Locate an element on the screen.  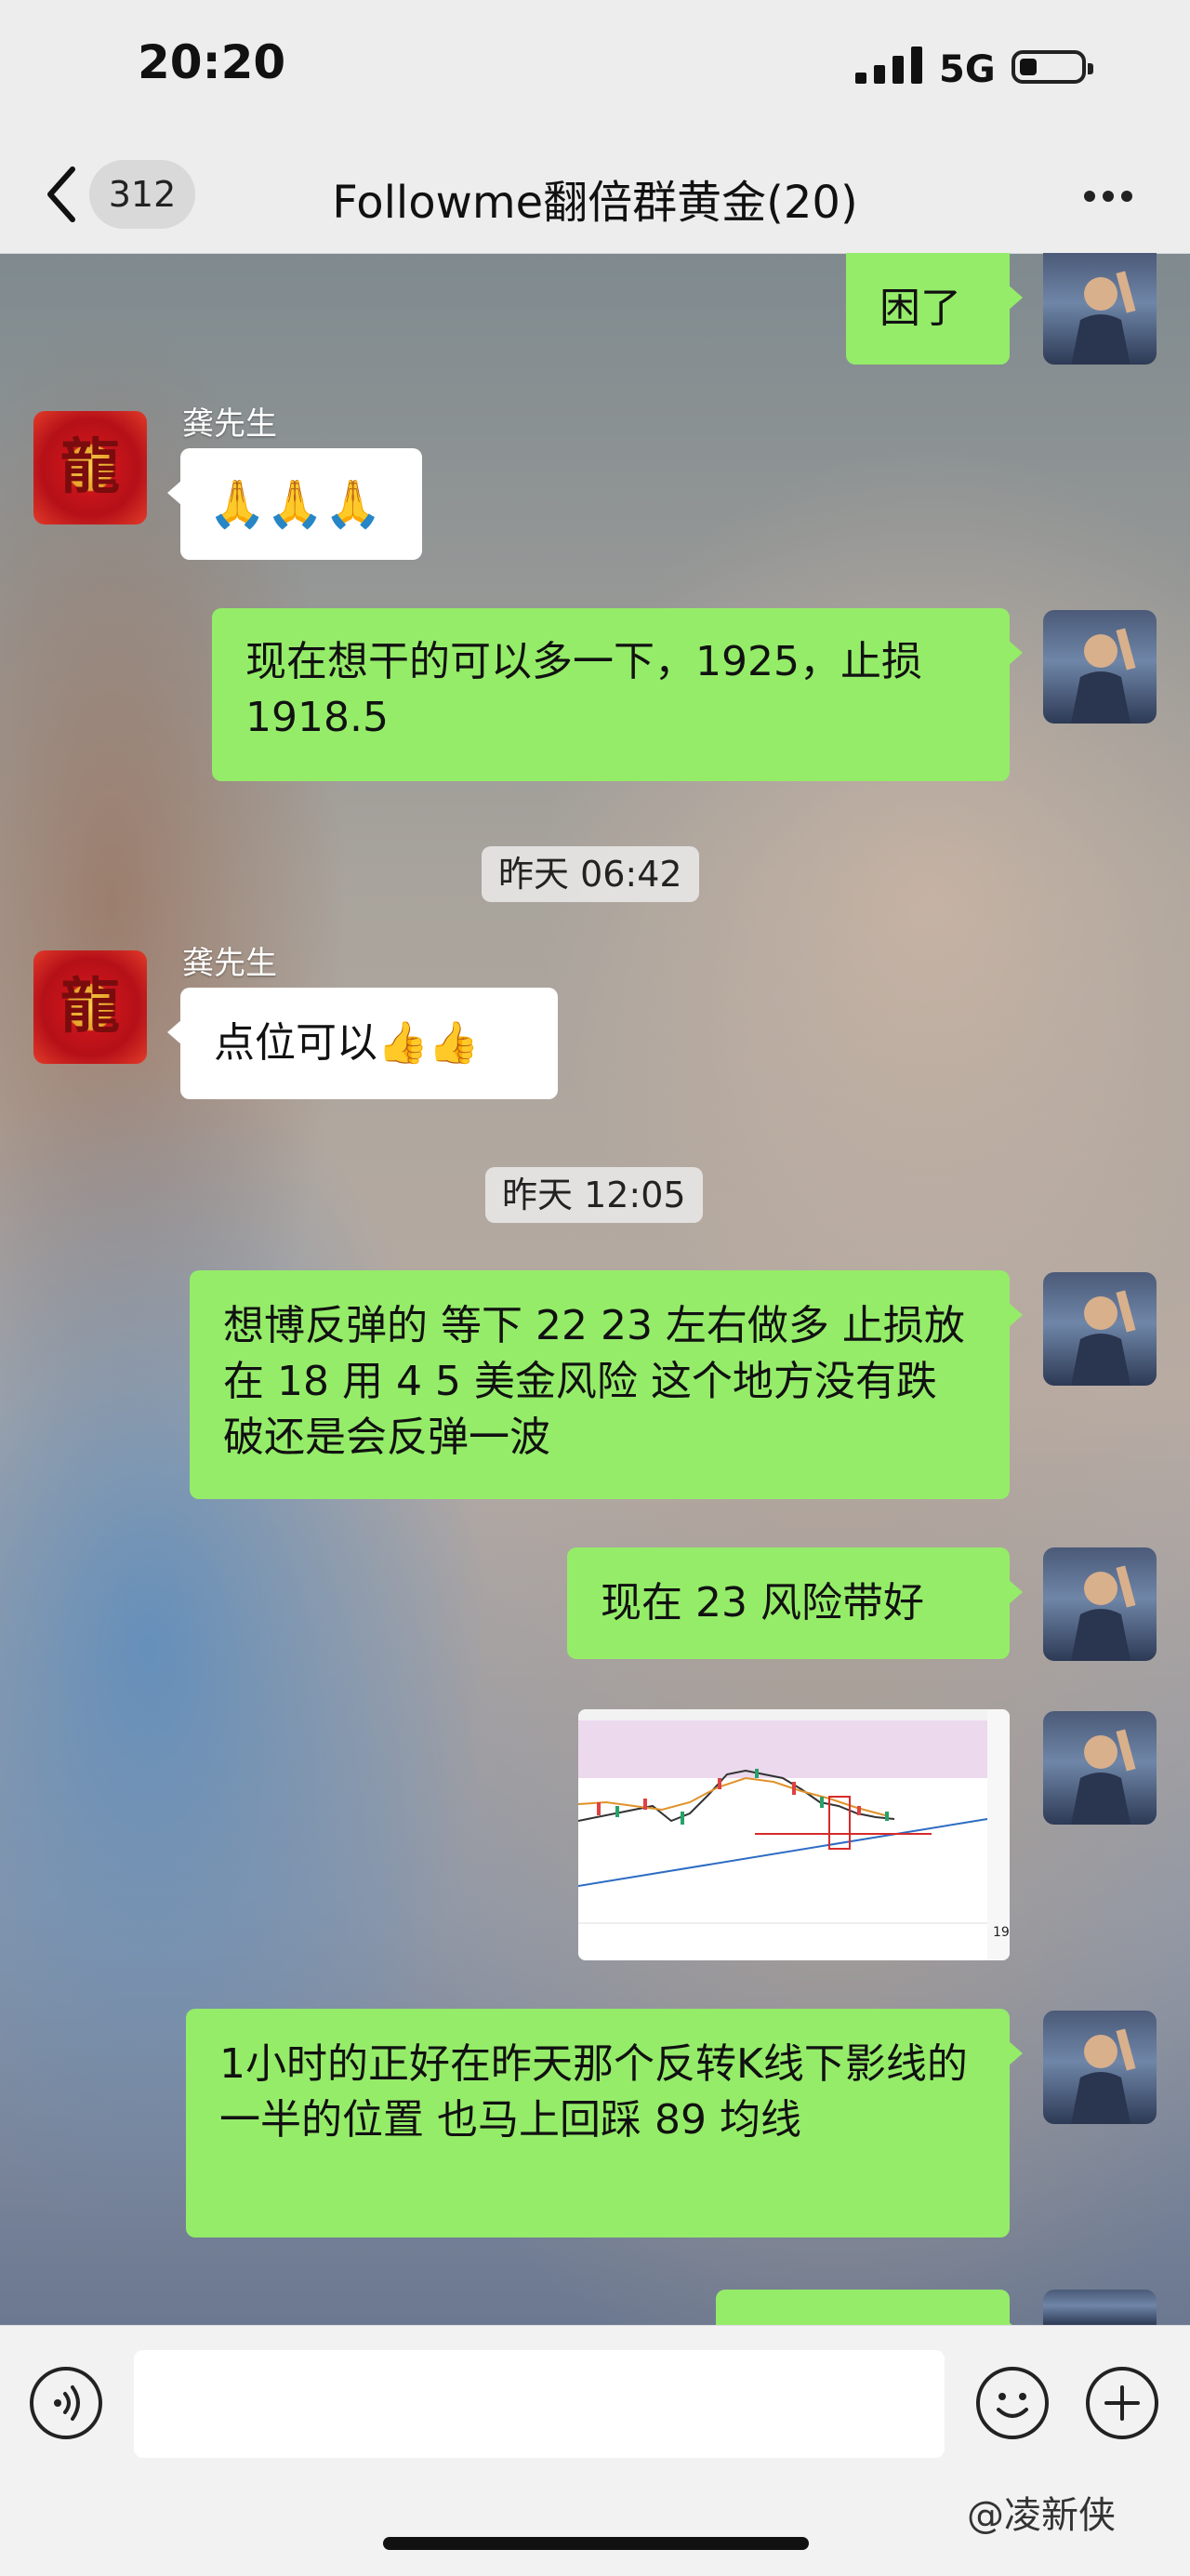
message-bubble-other: 🙏🙏🙏 is located at coordinates (294, 504).